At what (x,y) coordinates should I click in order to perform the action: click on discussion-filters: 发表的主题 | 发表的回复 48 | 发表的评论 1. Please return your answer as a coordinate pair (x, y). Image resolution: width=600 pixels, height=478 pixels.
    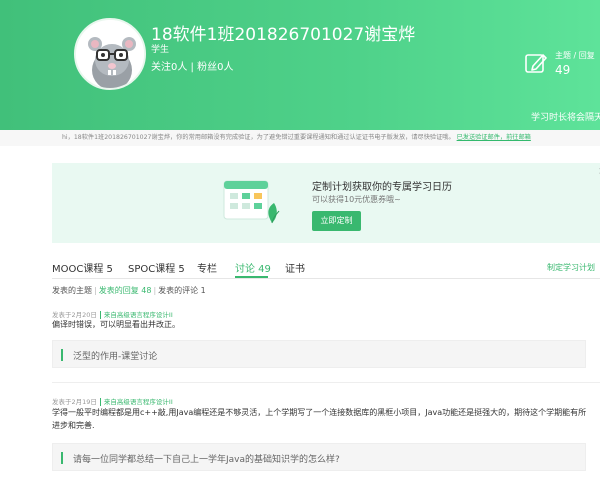
    Looking at the image, I should click on (129, 290).